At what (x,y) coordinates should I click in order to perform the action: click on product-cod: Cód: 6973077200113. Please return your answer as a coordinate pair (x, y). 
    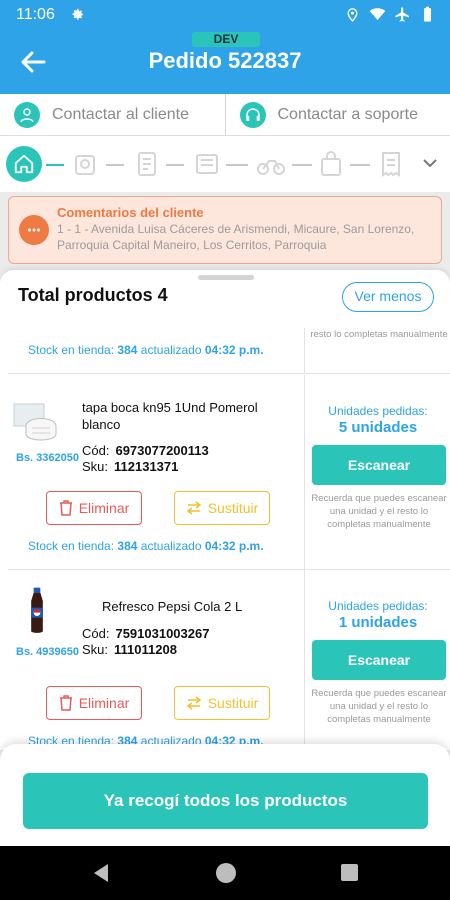
    Looking at the image, I should click on (145, 450).